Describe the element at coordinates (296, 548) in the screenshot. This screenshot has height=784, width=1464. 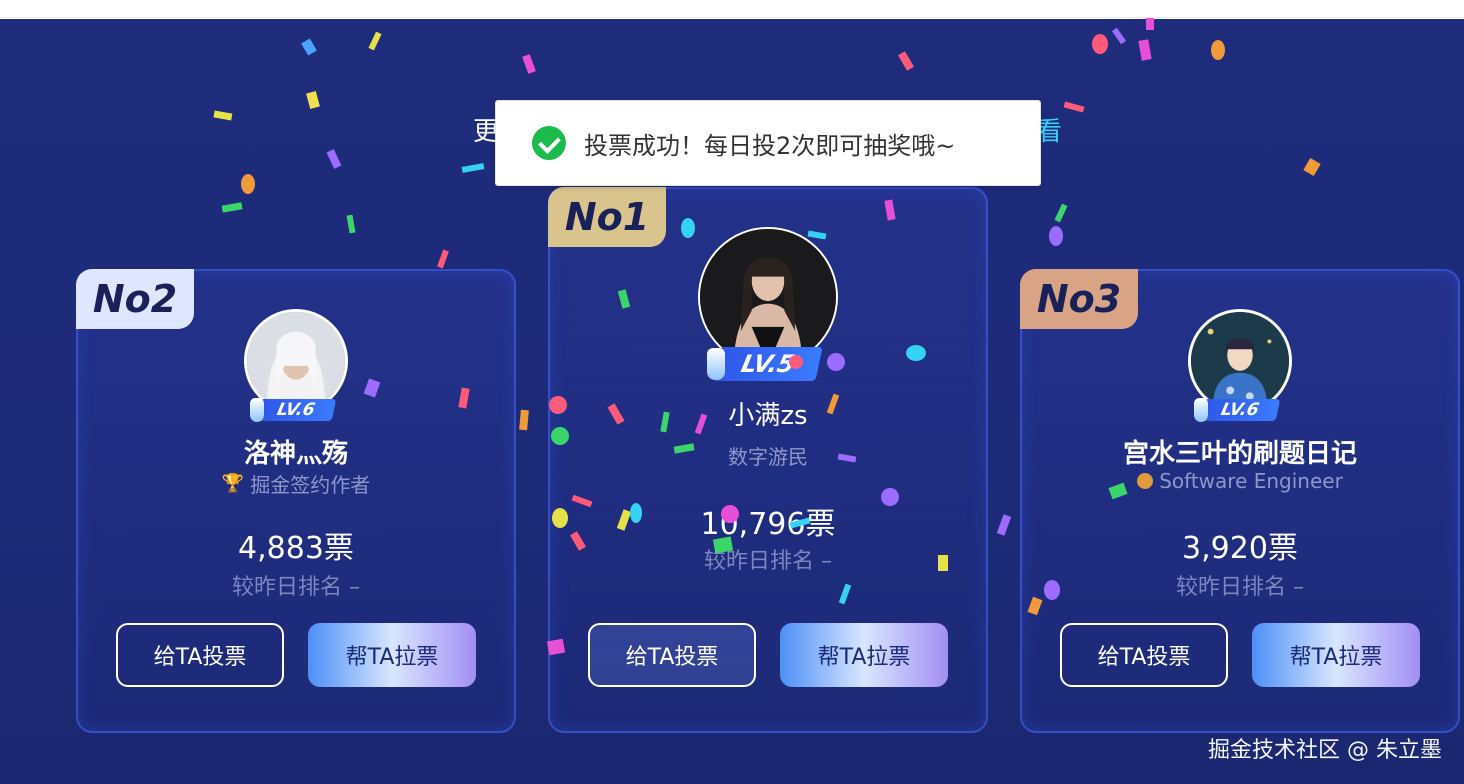
I see `vote-count: 4,883票` at that location.